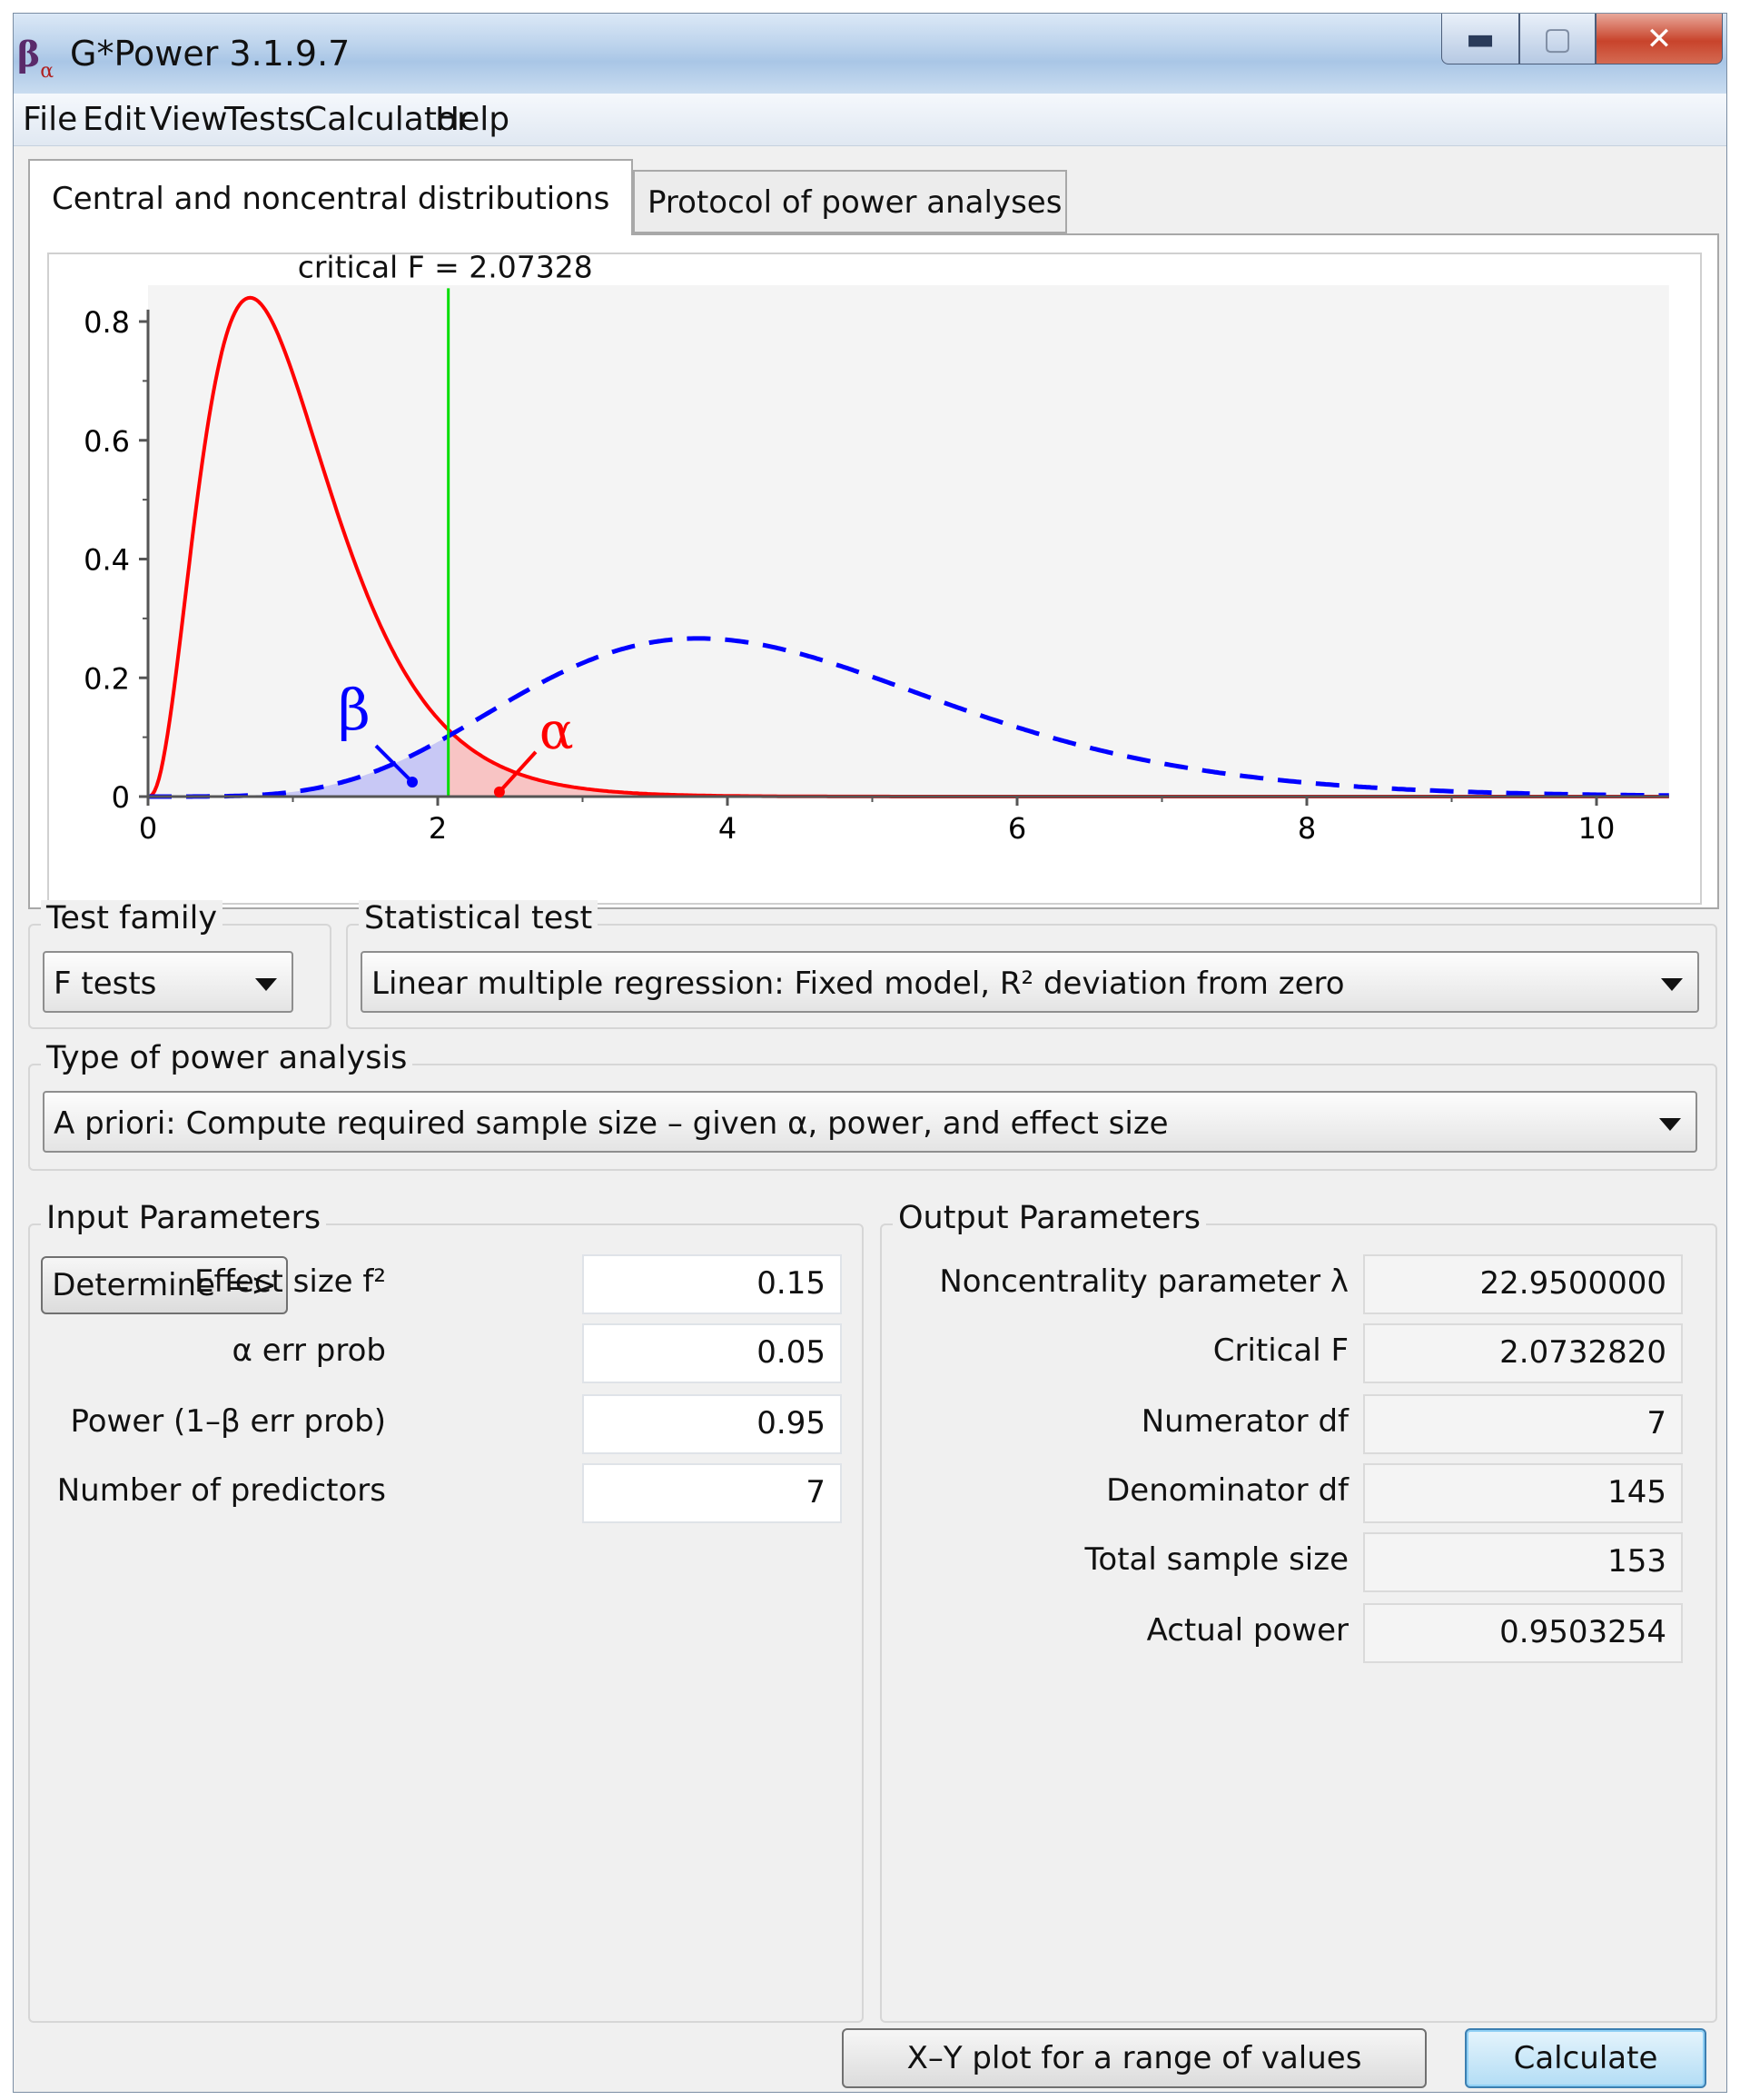 This screenshot has width=1740, height=2100. What do you see at coordinates (727, 828) in the screenshot?
I see `x-tick-label: 4` at bounding box center [727, 828].